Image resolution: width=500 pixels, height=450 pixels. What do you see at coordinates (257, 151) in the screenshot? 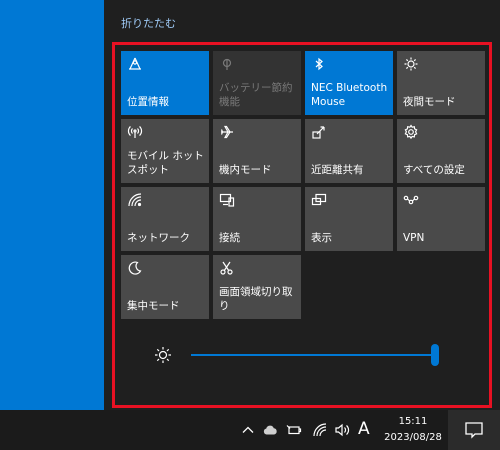
I see `tile-airplane-mode: 機内モード` at bounding box center [257, 151].